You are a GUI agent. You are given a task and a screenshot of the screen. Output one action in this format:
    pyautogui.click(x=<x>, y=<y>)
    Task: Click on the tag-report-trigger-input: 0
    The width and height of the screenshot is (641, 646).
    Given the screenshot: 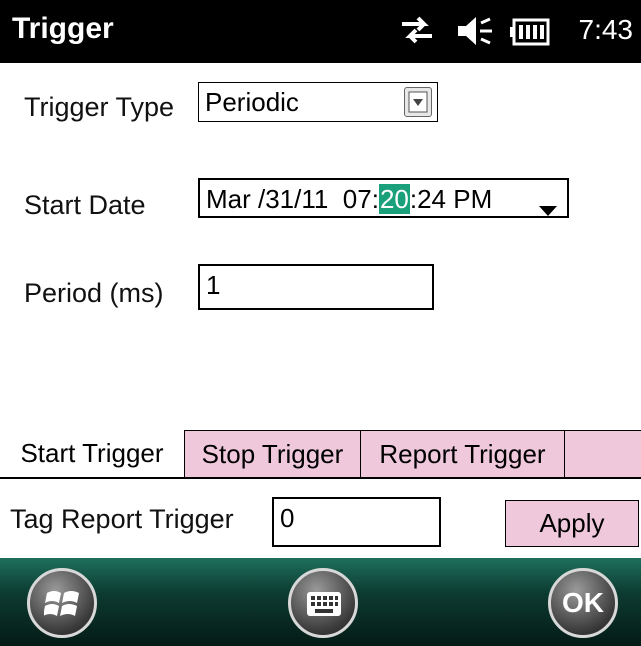 What is the action you would take?
    pyautogui.click(x=356, y=522)
    